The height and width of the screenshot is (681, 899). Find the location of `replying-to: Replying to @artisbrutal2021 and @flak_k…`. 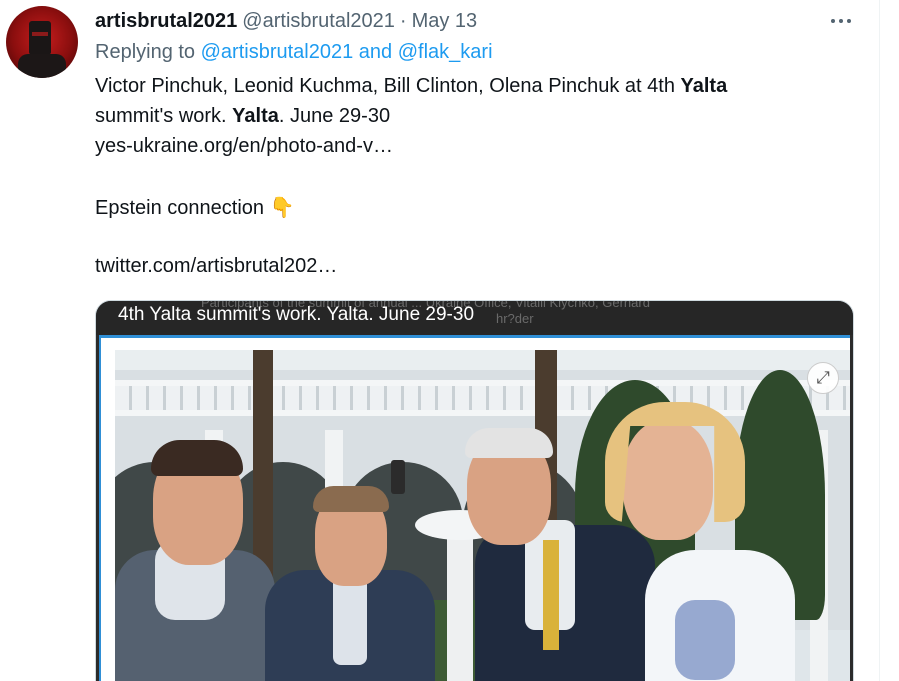

replying-to: Replying to @artisbrutal2021 and @flak_k… is located at coordinates (294, 52).